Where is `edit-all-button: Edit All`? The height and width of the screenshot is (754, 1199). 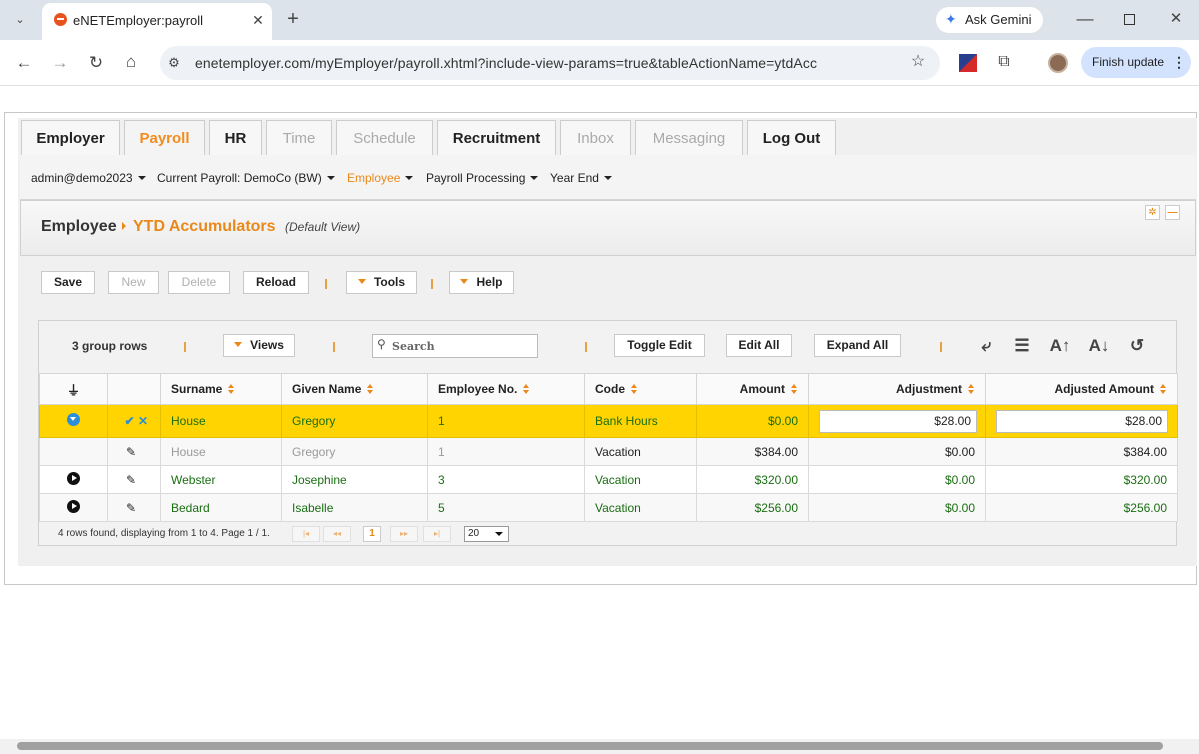
edit-all-button: Edit All is located at coordinates (759, 345).